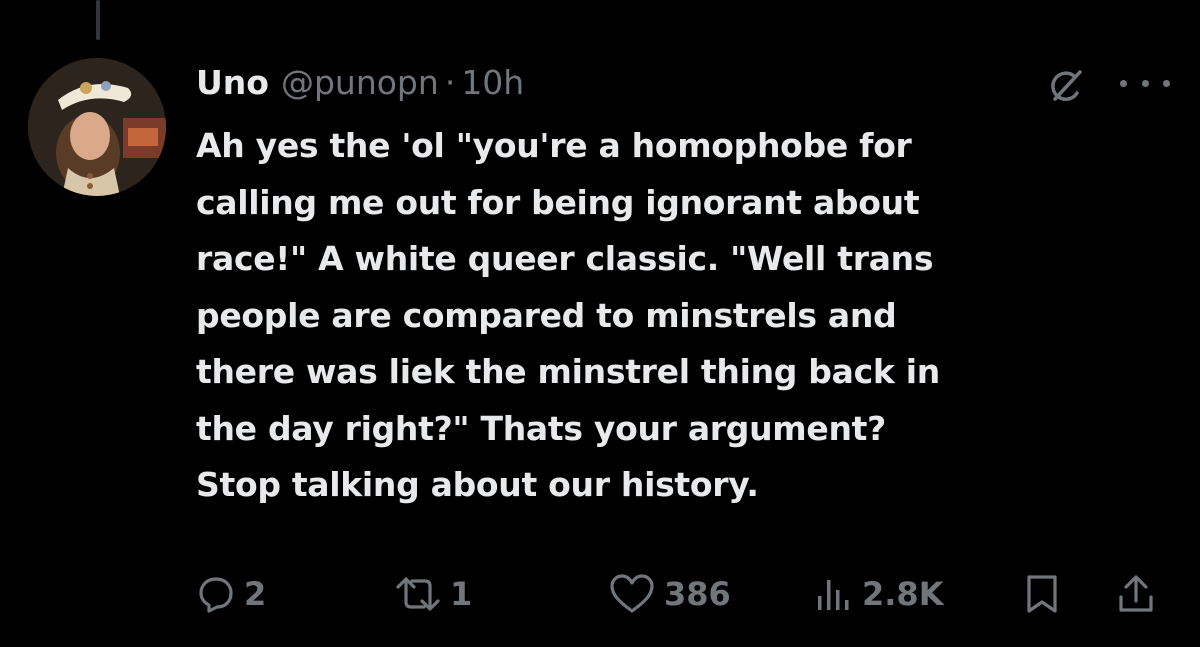 The image size is (1200, 647). Describe the element at coordinates (632, 593) in the screenshot. I see `like-icon` at that location.